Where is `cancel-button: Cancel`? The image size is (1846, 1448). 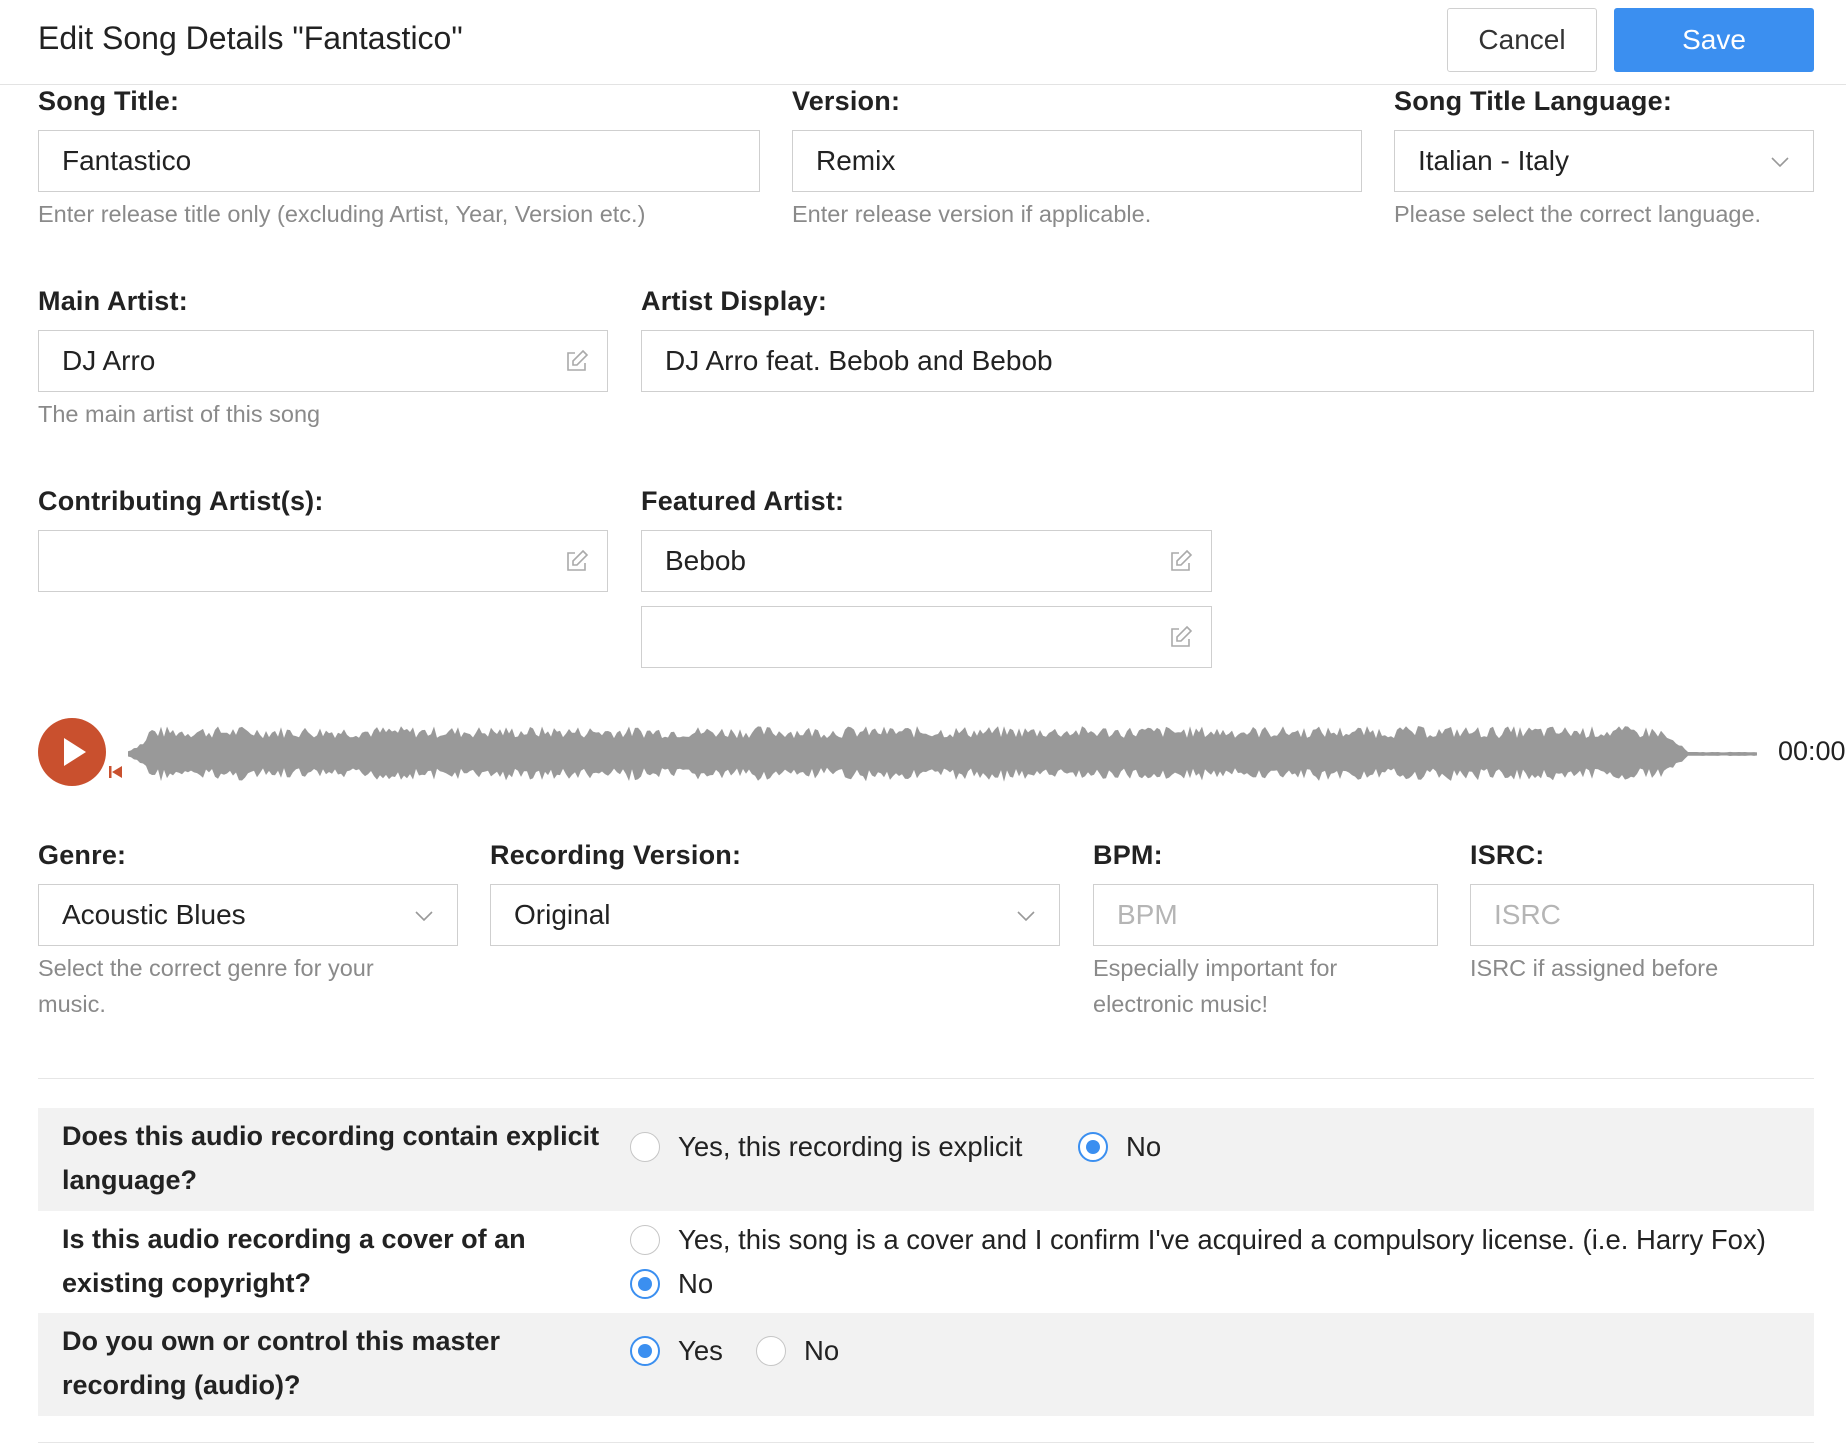 cancel-button: Cancel is located at coordinates (1522, 40).